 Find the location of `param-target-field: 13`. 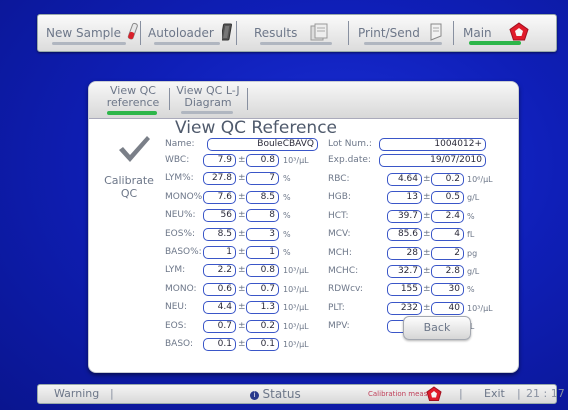

param-target-field: 13 is located at coordinates (404, 198).